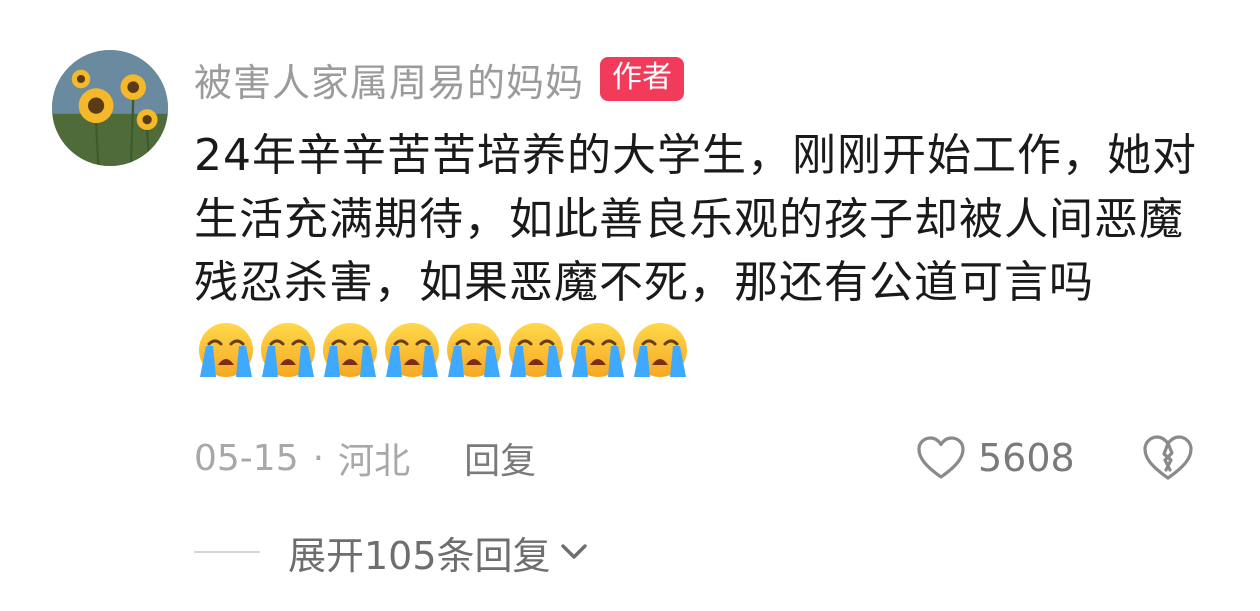  What do you see at coordinates (389, 79) in the screenshot?
I see `username: 被害人家属周易的妈妈` at bounding box center [389, 79].